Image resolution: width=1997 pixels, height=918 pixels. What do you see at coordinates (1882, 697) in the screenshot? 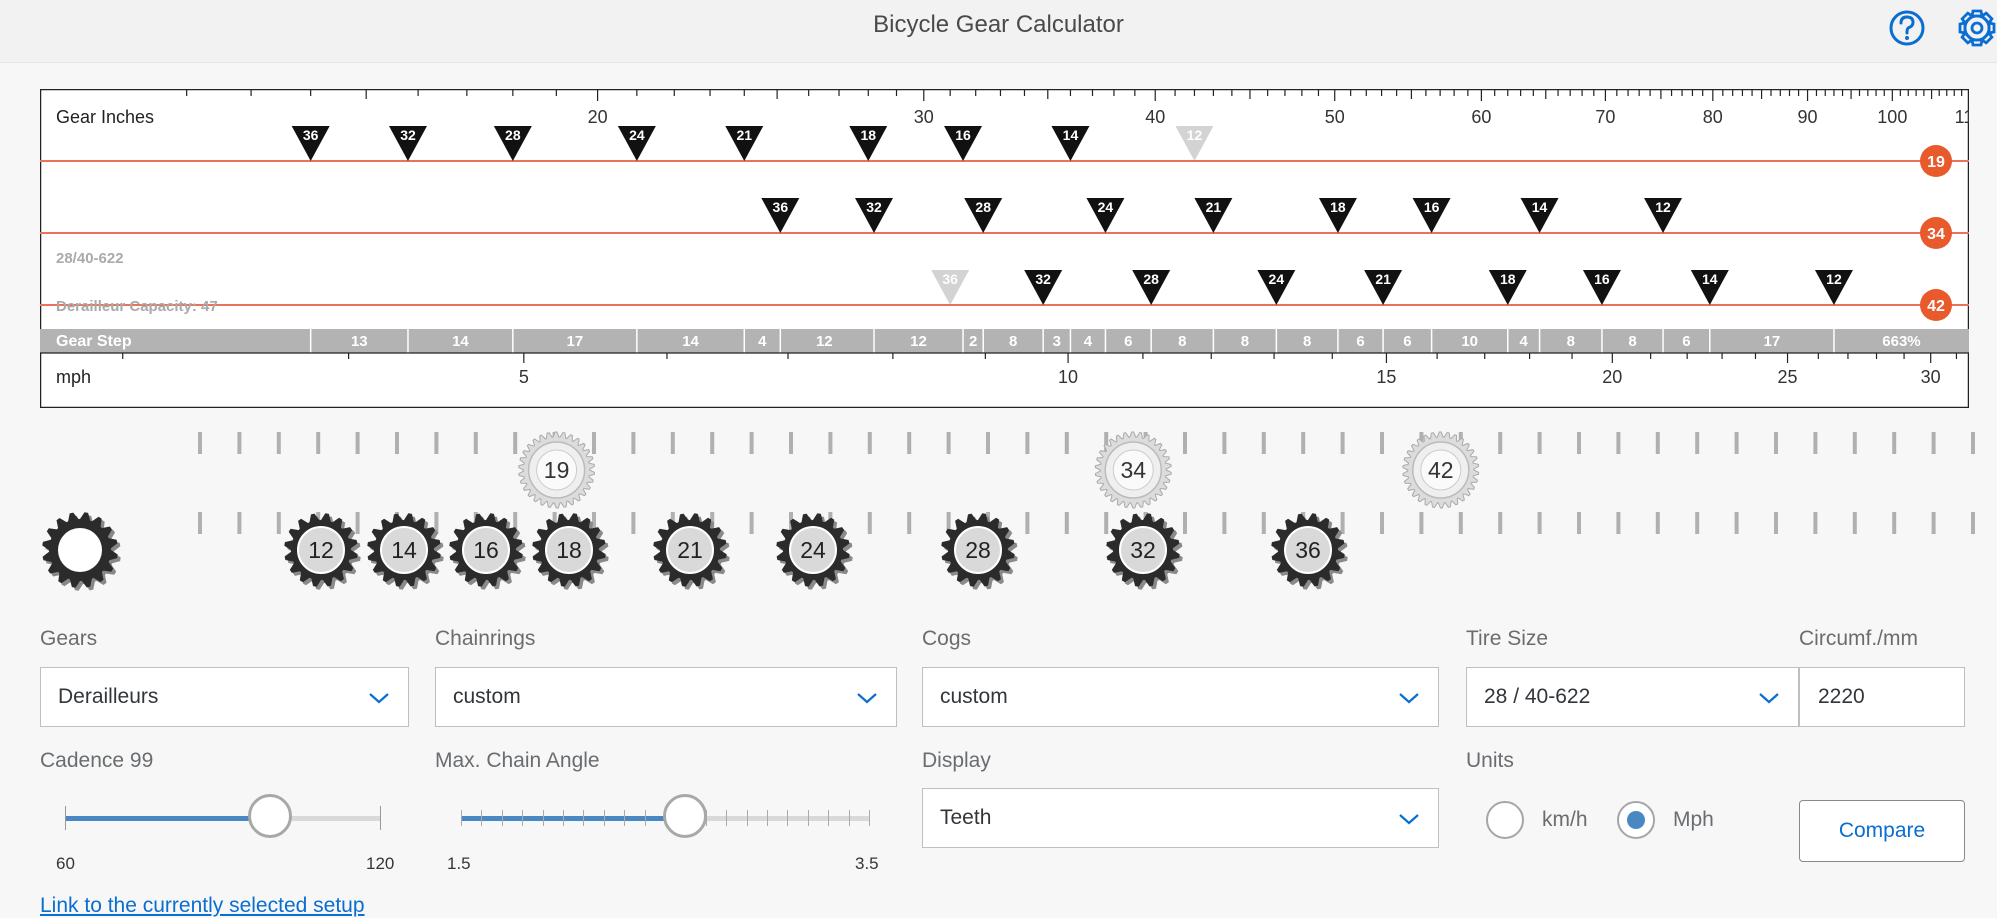
I see `circumference-input` at bounding box center [1882, 697].